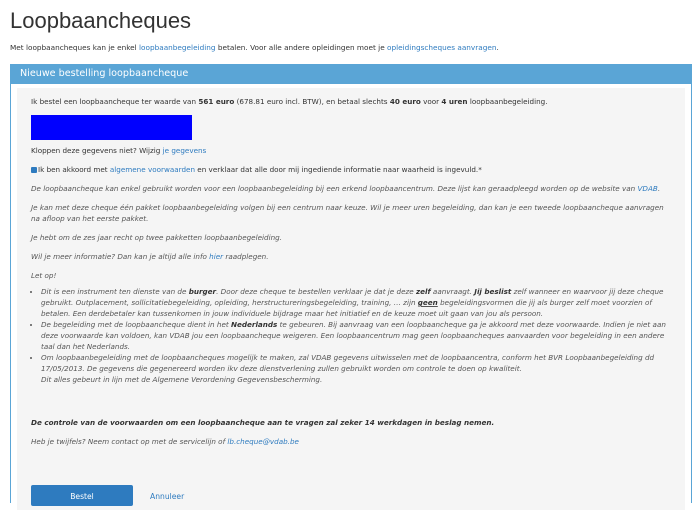 This screenshot has height=528, width=697. I want to click on order-pay: 40 euro, so click(405, 101).